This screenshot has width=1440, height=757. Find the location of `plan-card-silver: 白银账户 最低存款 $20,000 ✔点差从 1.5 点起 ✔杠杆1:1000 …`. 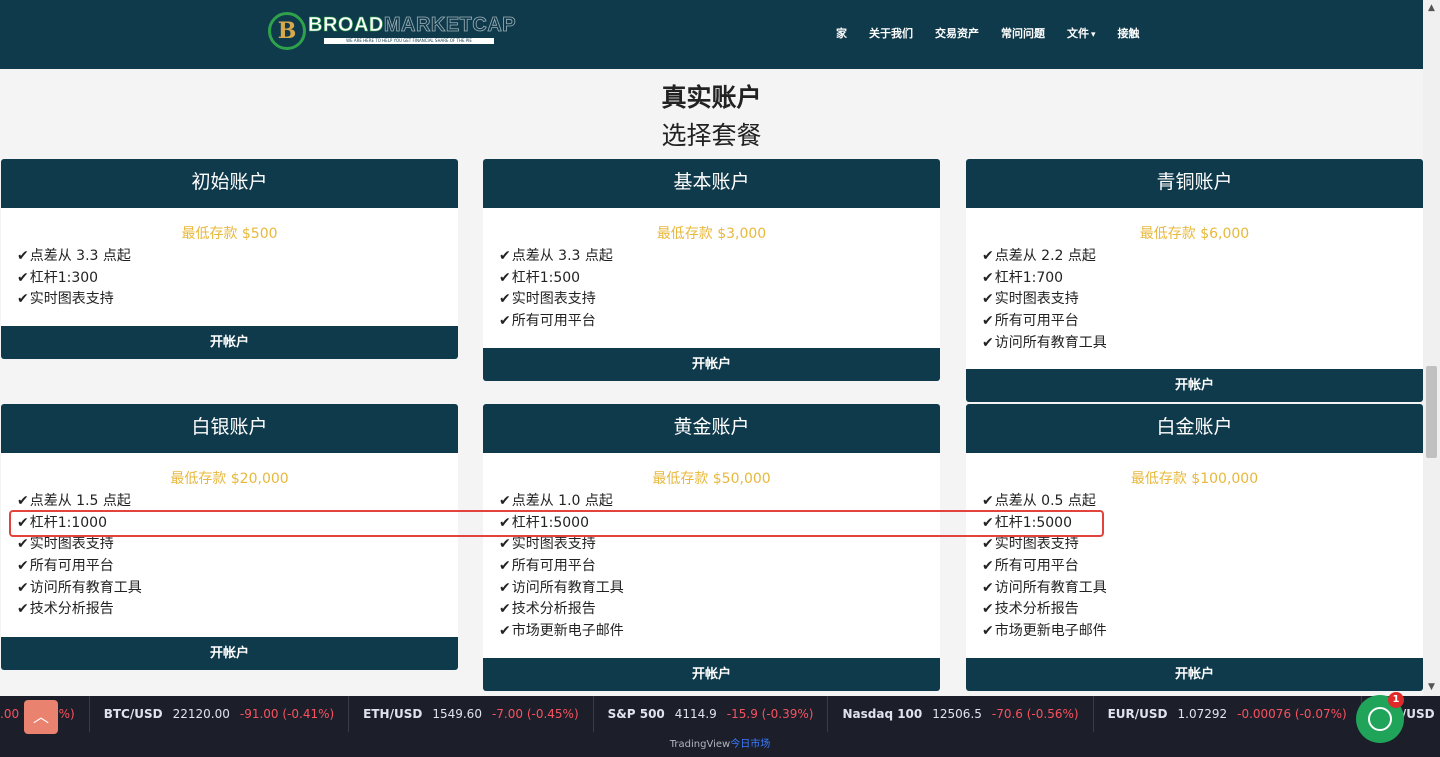

plan-card-silver: 白银账户 最低存款 $20,000 ✔点差从 1.5 点起 ✔杠杆1:1000 … is located at coordinates (229, 537).